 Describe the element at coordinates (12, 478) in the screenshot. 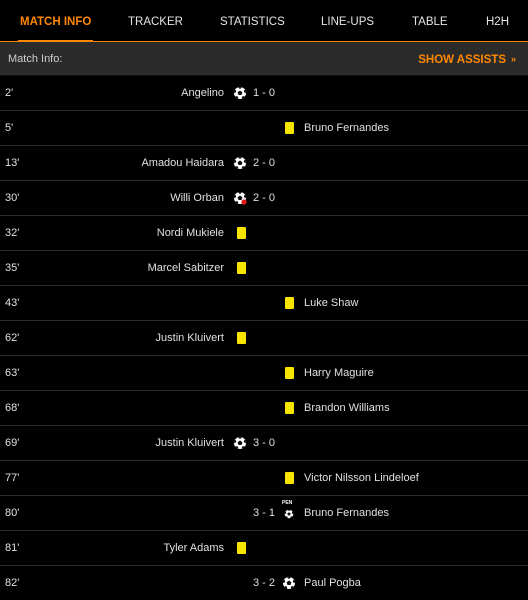

I see `event-minute: 77'` at that location.